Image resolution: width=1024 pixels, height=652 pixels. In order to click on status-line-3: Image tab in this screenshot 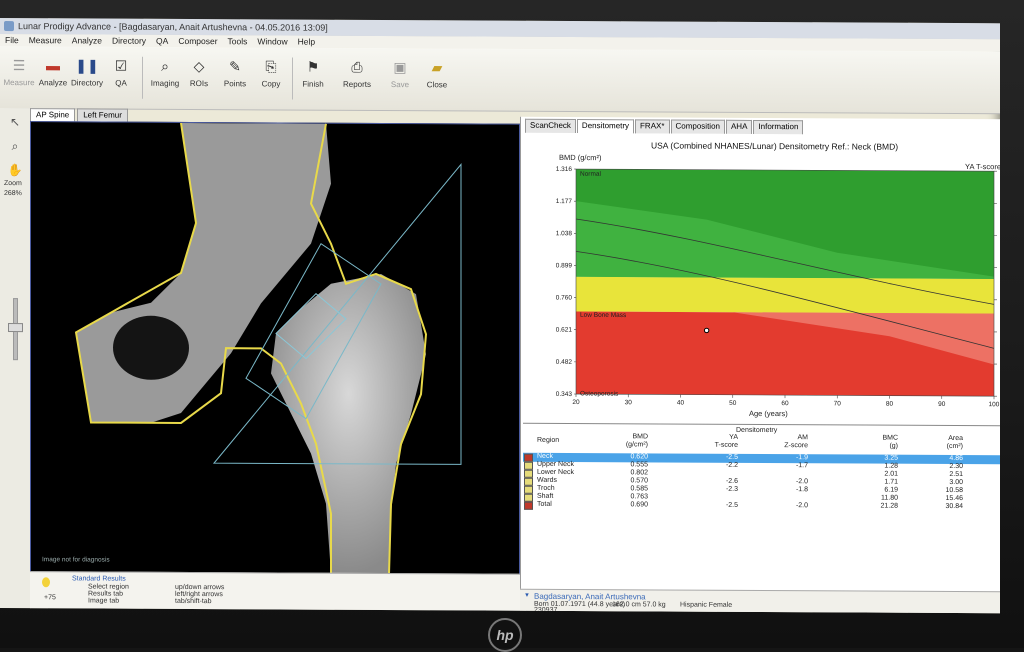, I will do `click(103, 600)`.